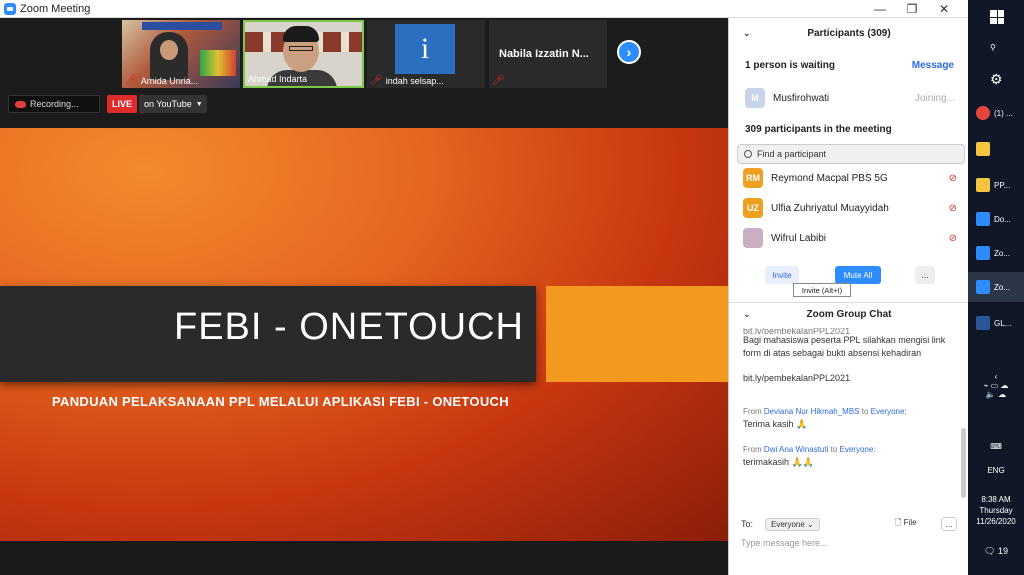 The image size is (1024, 575). What do you see at coordinates (983, 113) in the screenshot?
I see `chrome-icon` at bounding box center [983, 113].